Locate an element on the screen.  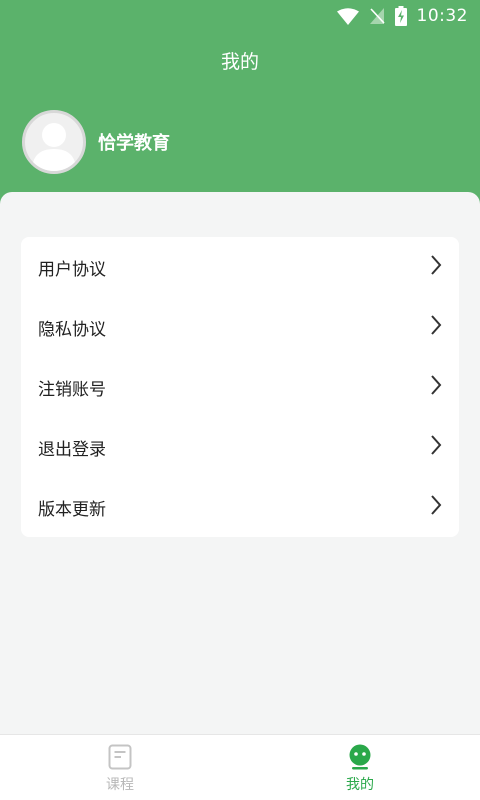
bottom-tab-bar: 课程 我的 is located at coordinates (240, 767).